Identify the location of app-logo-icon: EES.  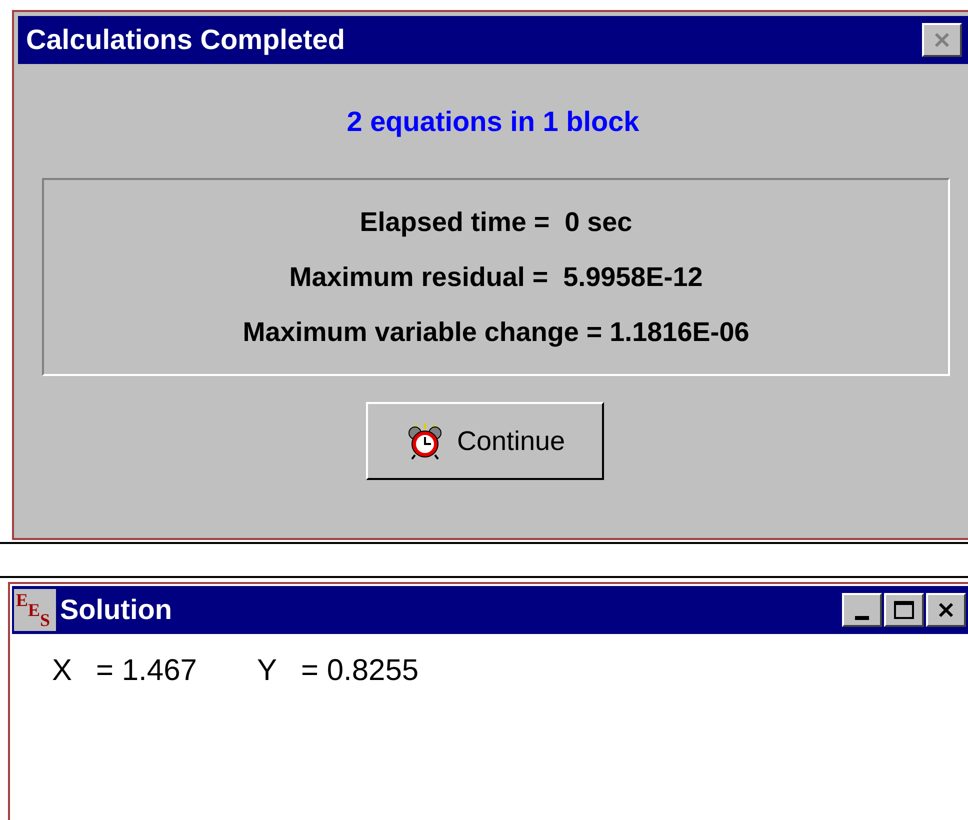
(35, 610).